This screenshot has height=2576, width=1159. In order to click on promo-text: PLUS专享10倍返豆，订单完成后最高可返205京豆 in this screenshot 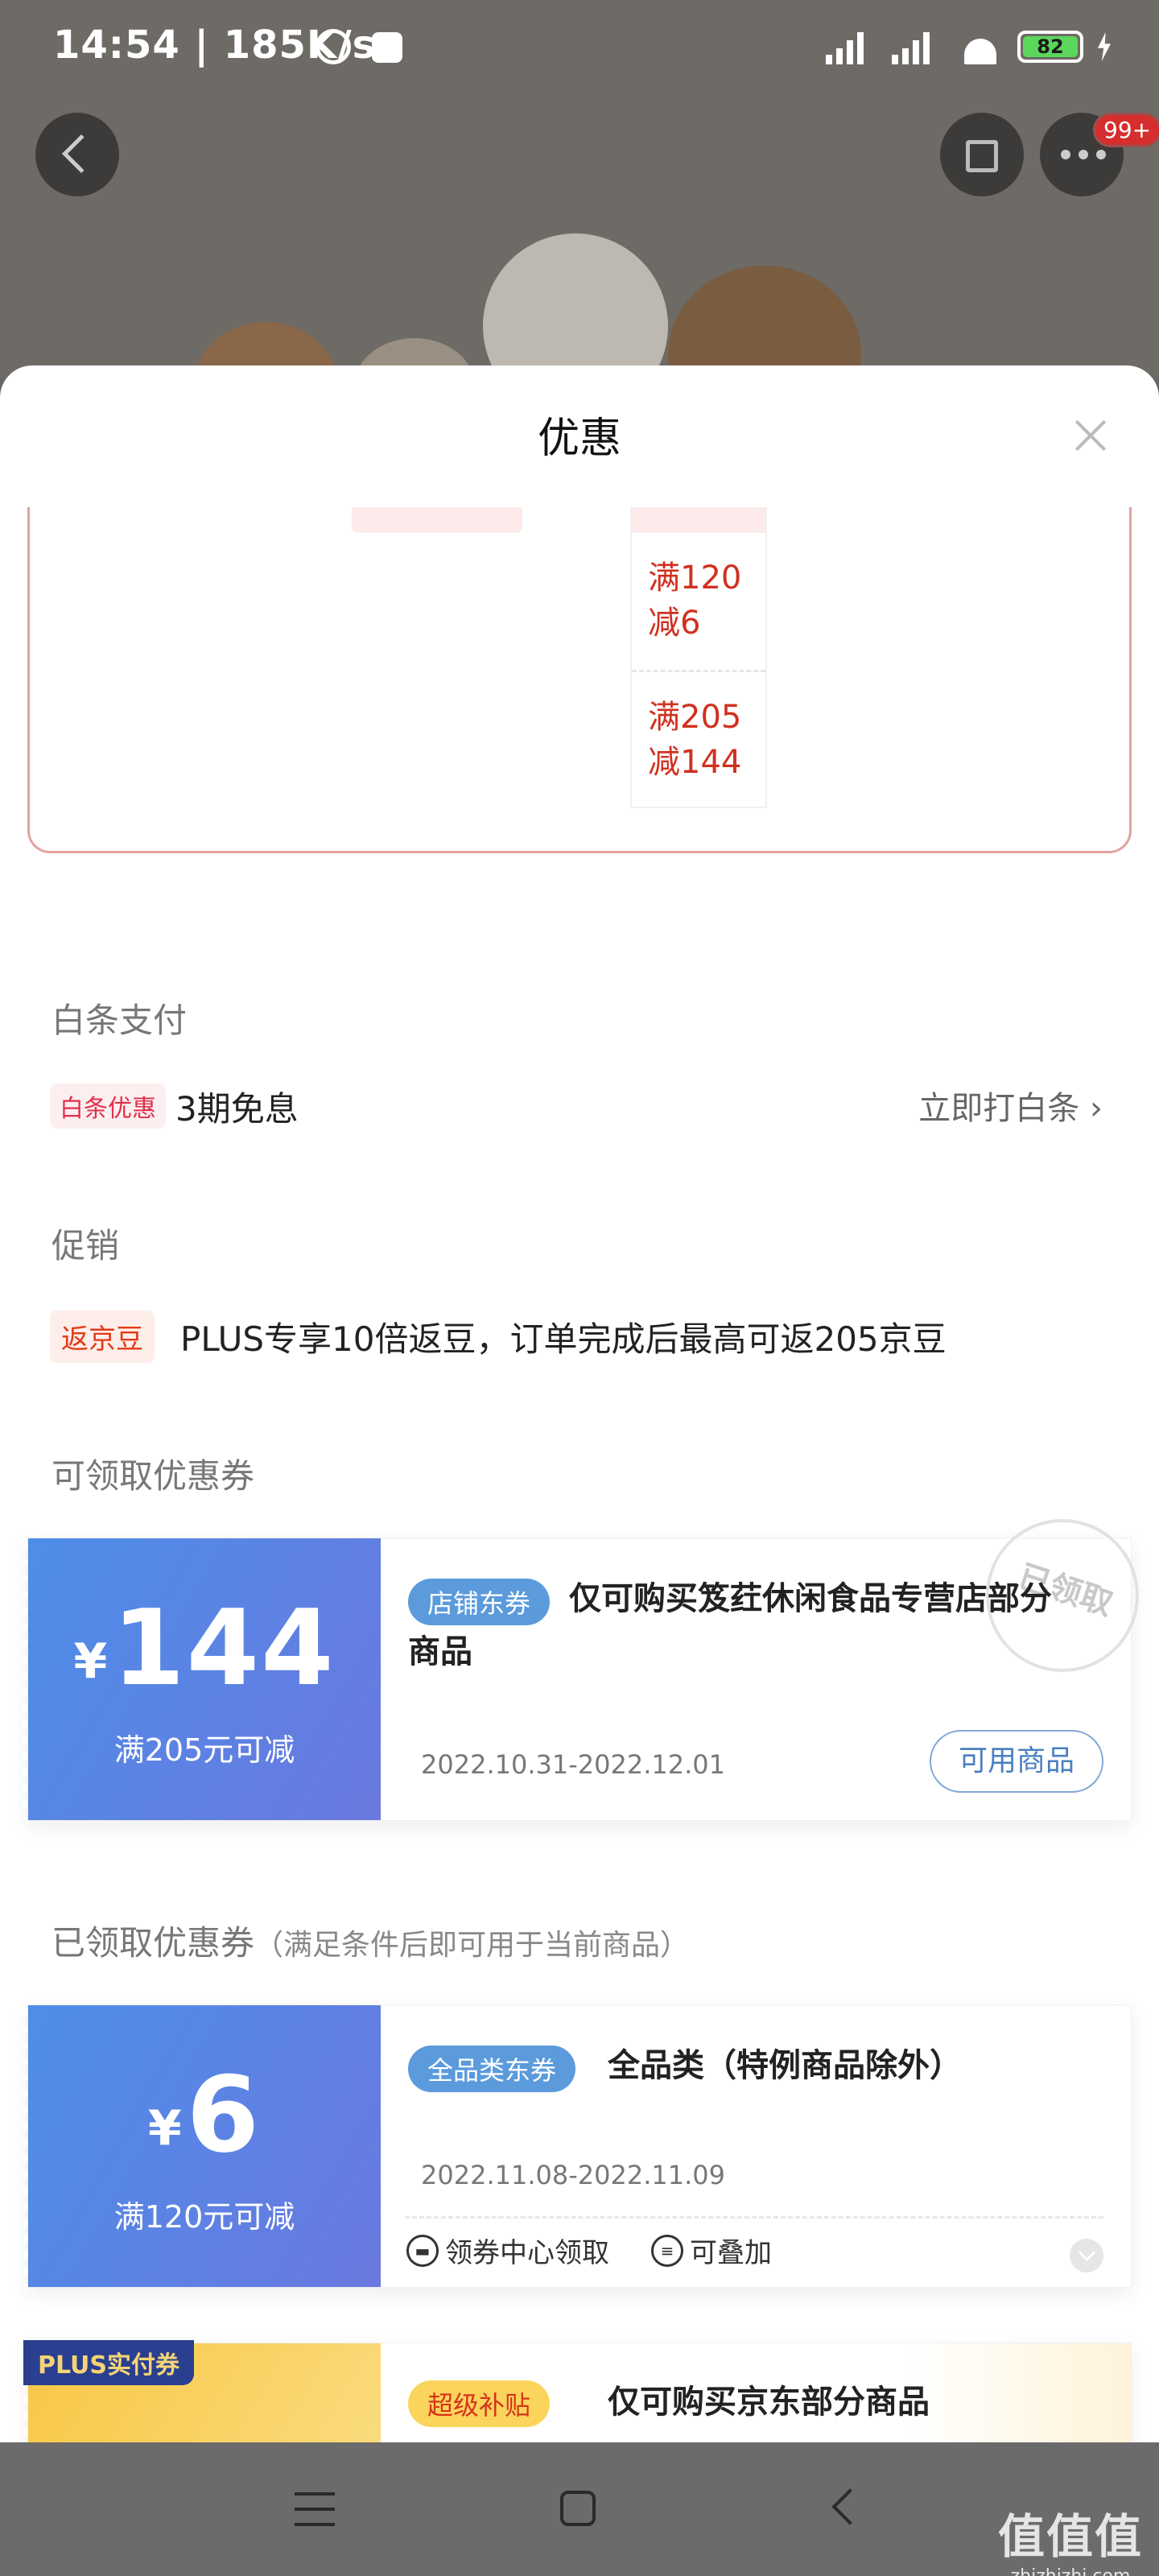, I will do `click(563, 1339)`.